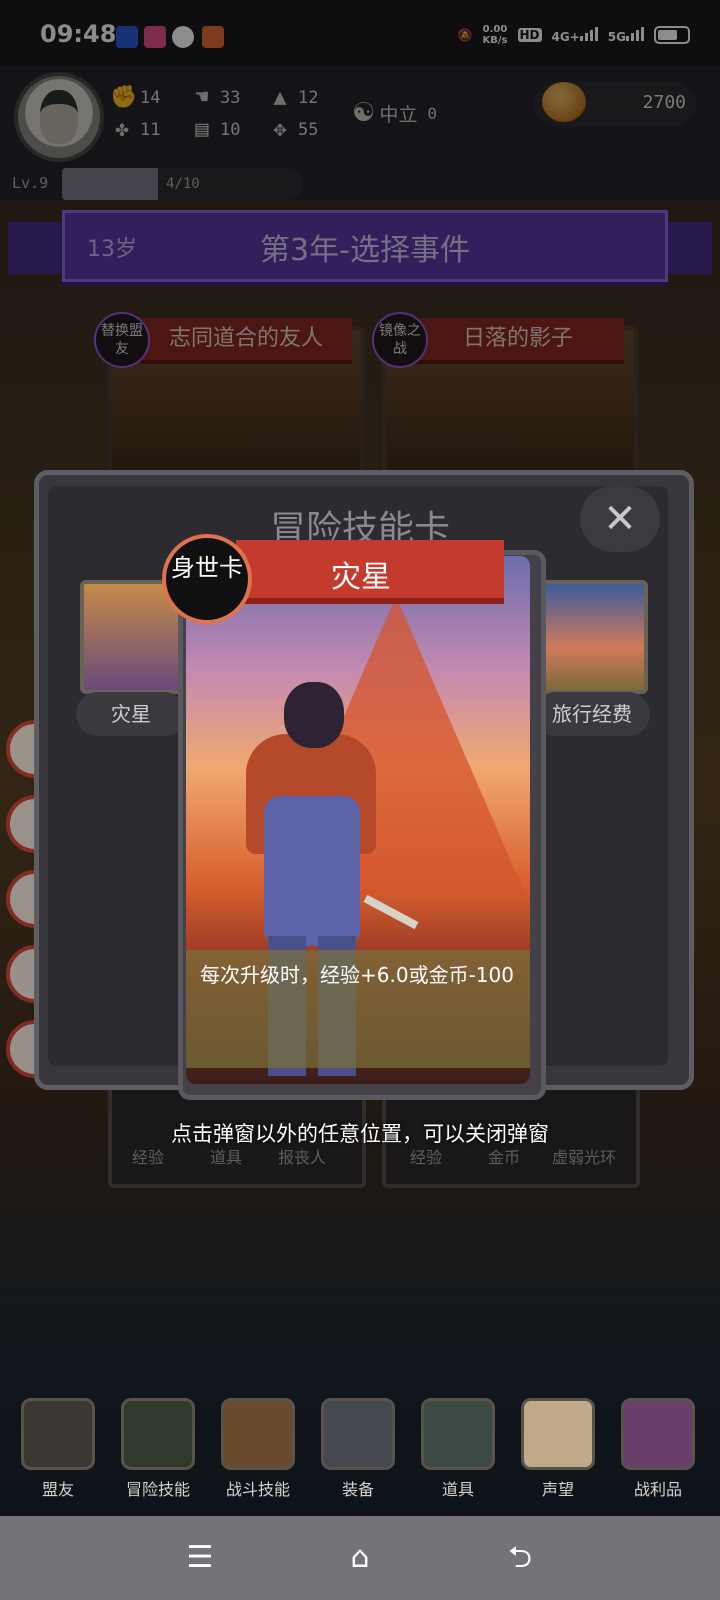  I want to click on nav-allies: 盟友, so click(58, 1449).